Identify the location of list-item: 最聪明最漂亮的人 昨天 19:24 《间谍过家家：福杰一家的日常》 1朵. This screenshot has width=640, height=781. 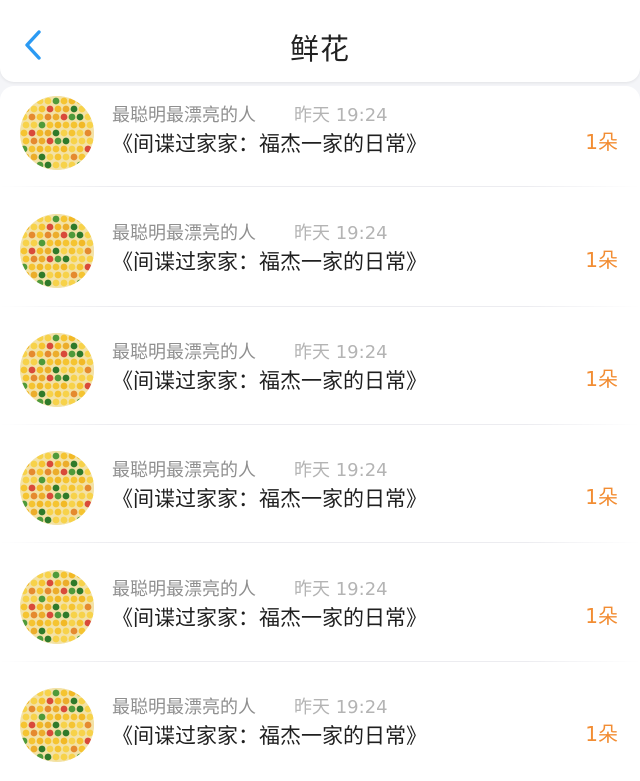
(320, 729).